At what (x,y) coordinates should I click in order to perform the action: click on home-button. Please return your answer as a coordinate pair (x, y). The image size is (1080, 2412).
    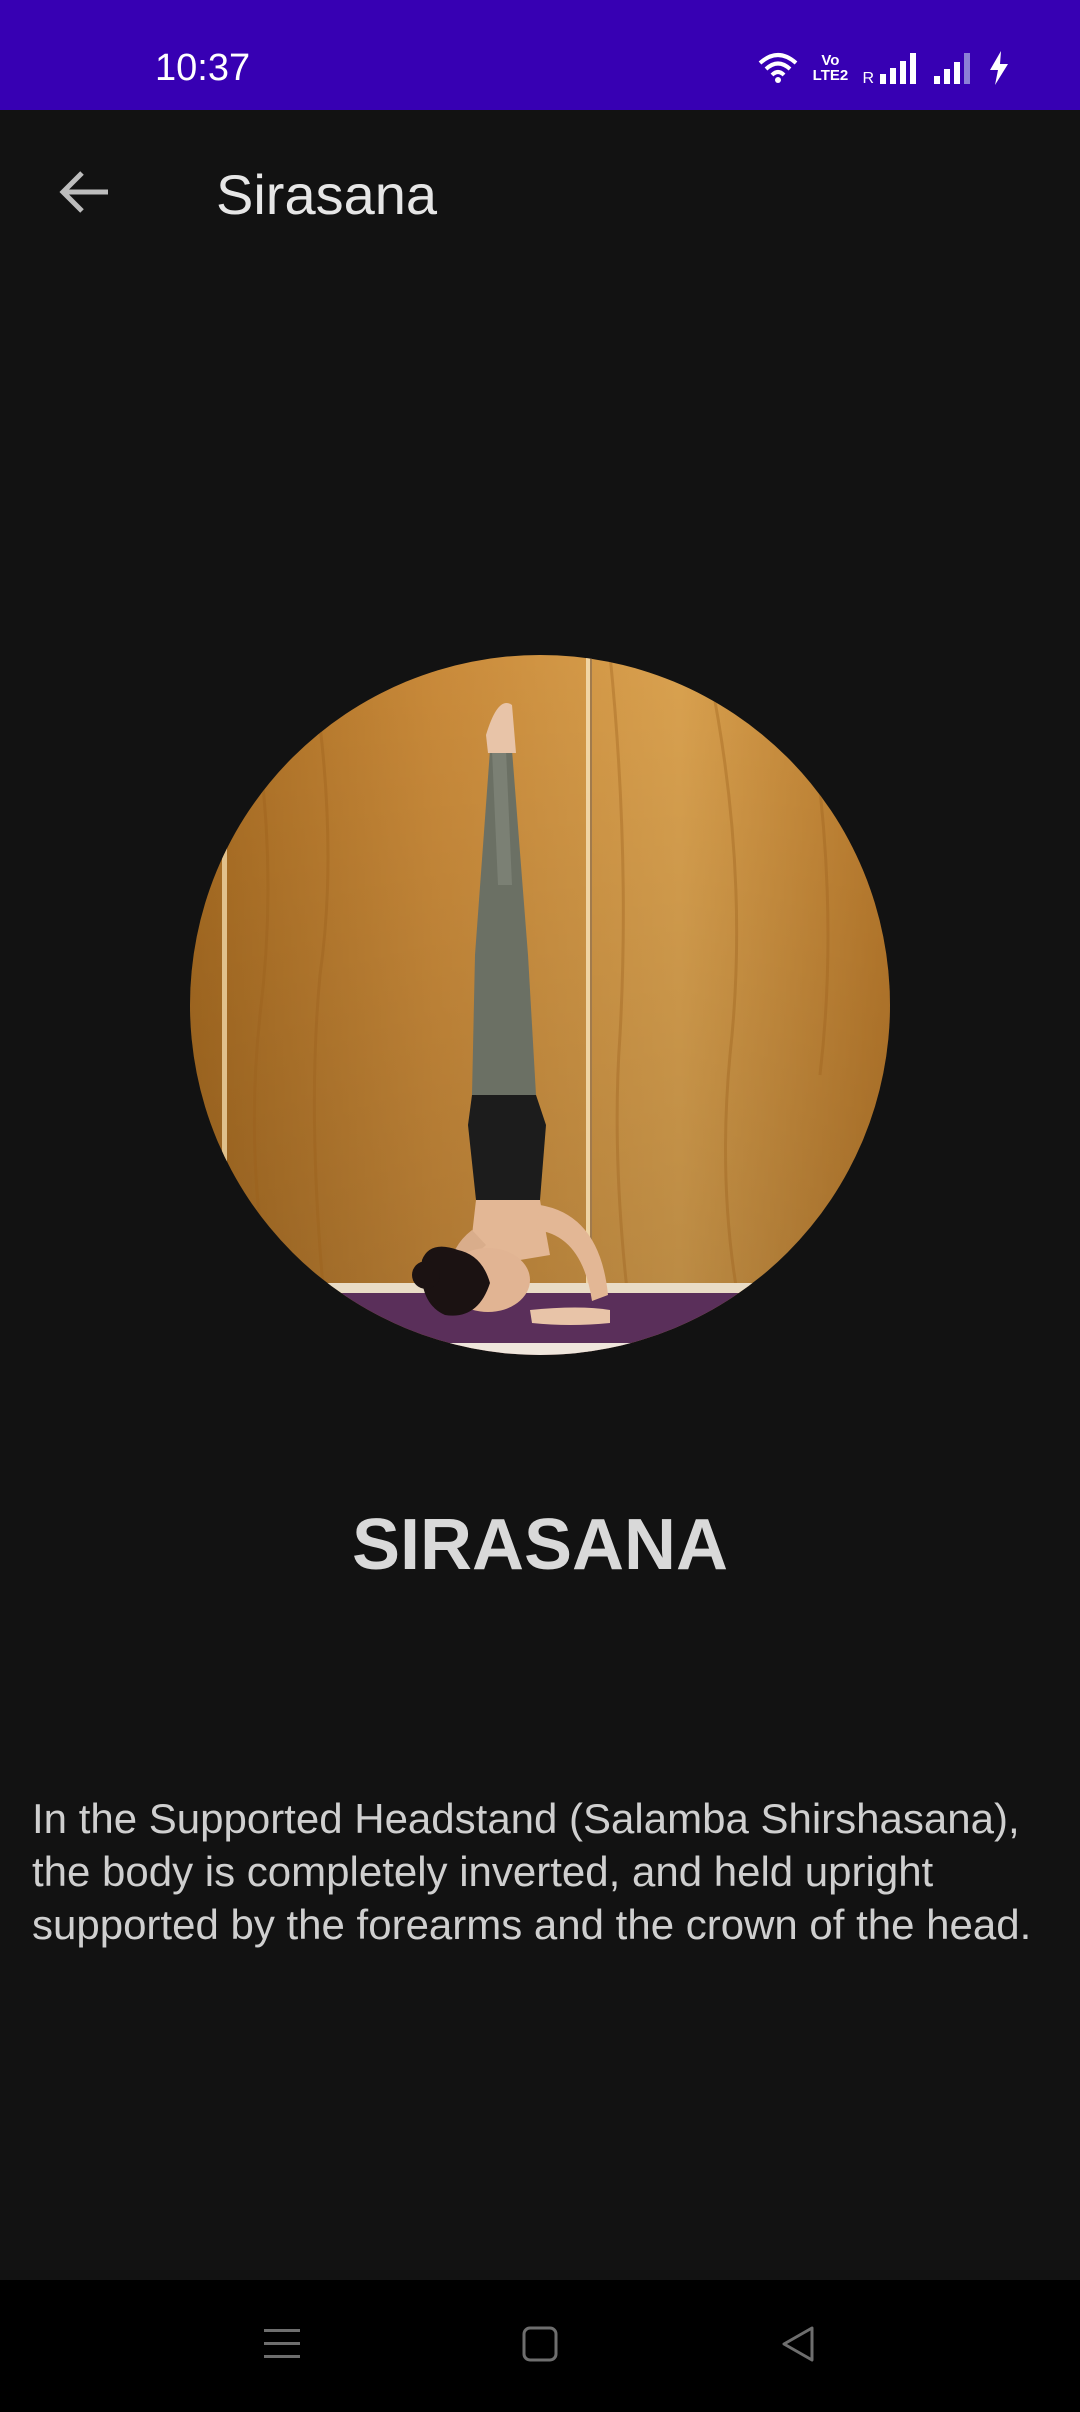
    Looking at the image, I should click on (540, 2346).